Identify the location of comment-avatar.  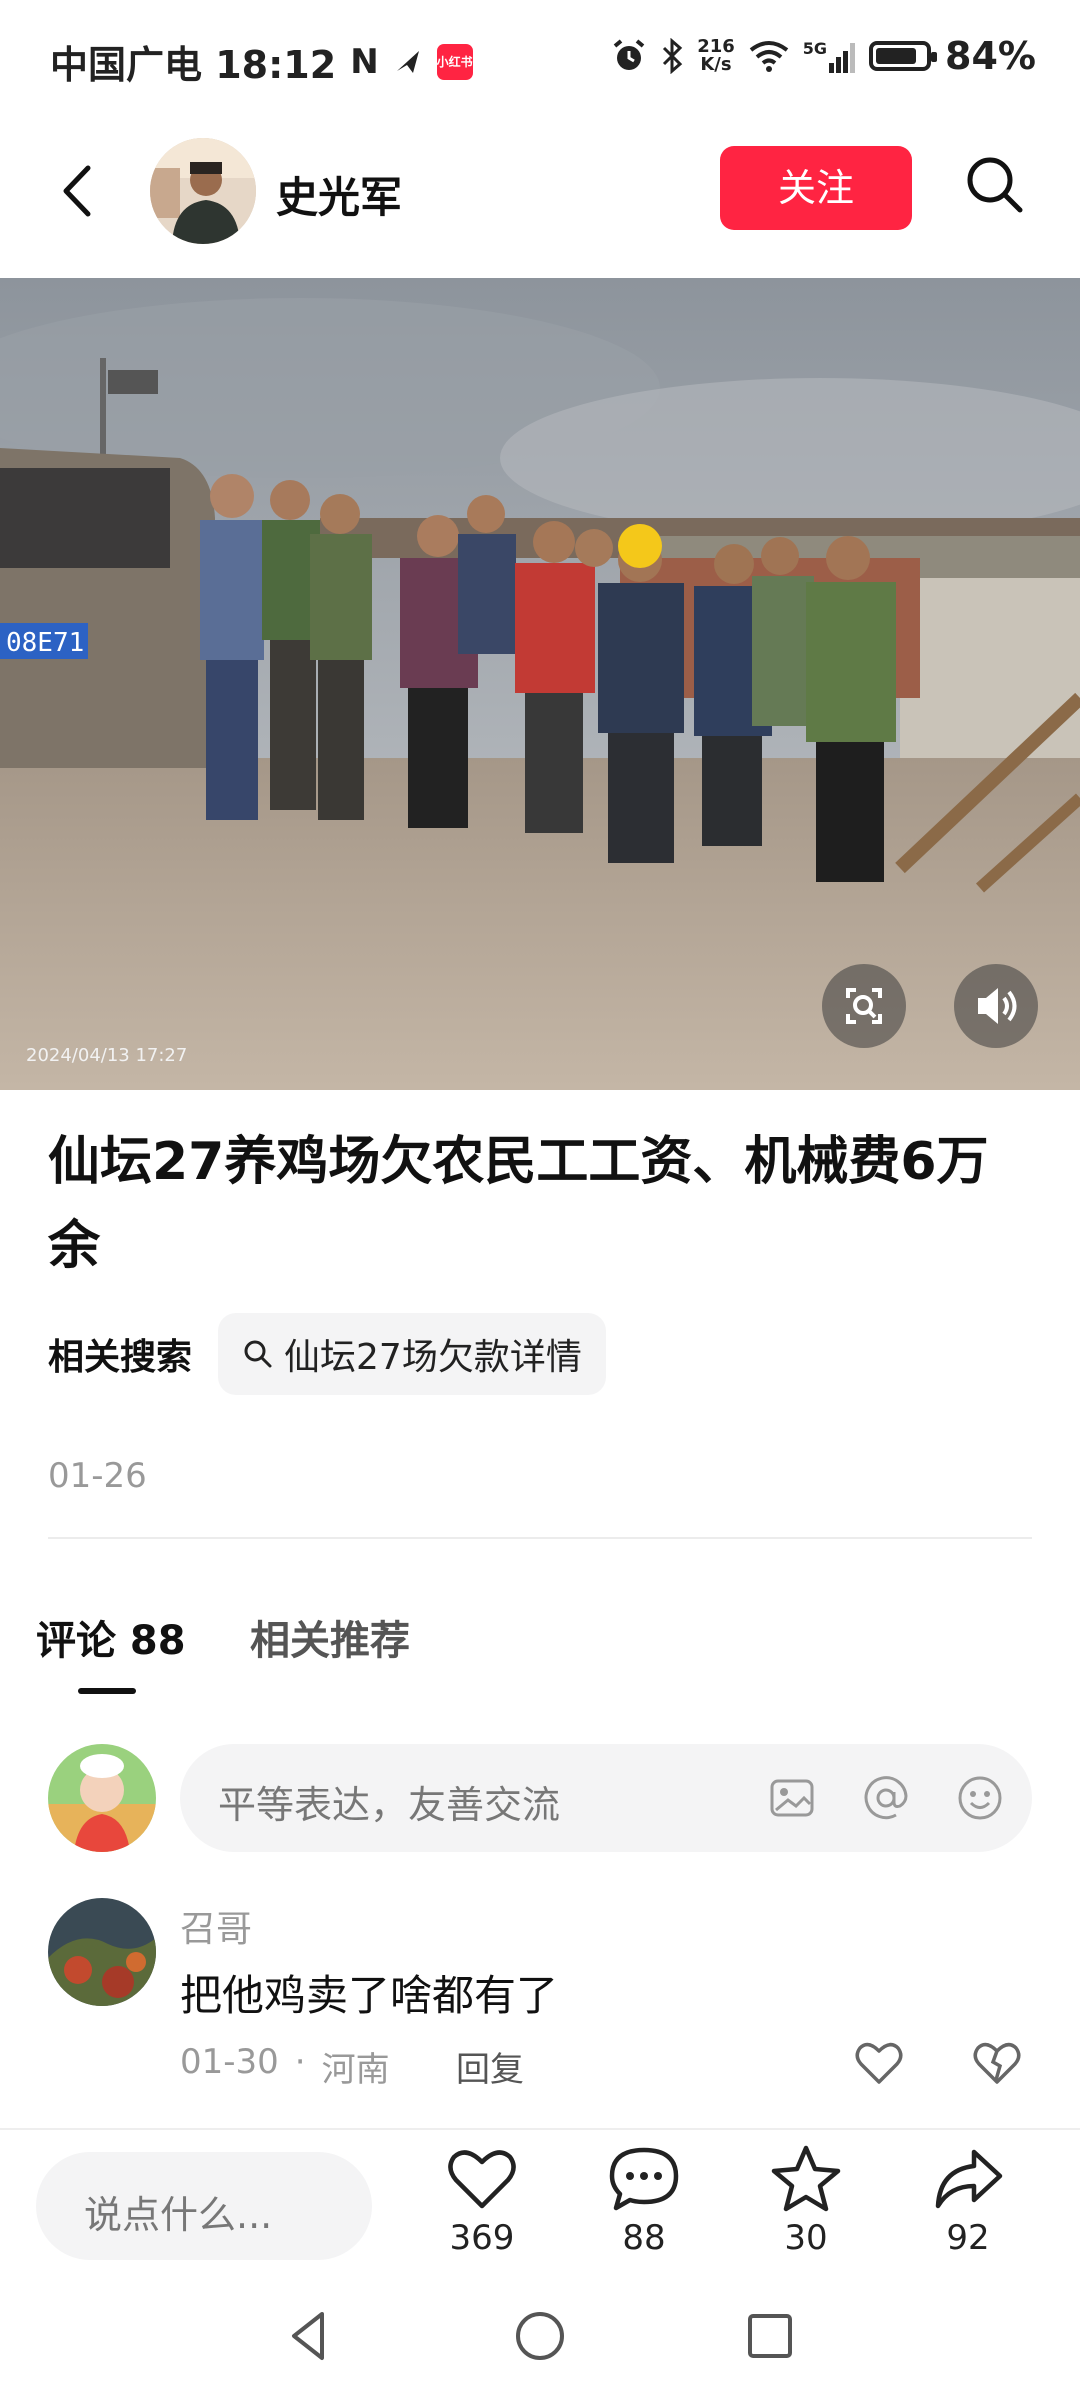
(102, 1952).